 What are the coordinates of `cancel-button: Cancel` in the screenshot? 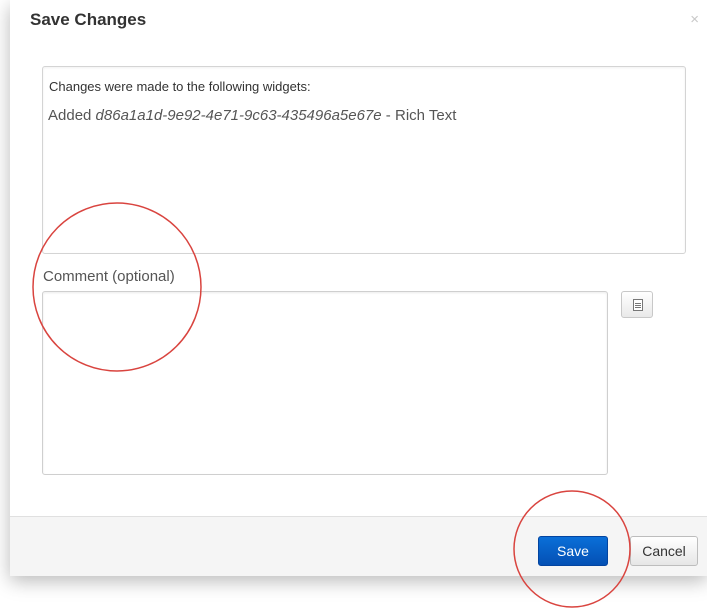 It's located at (664, 551).